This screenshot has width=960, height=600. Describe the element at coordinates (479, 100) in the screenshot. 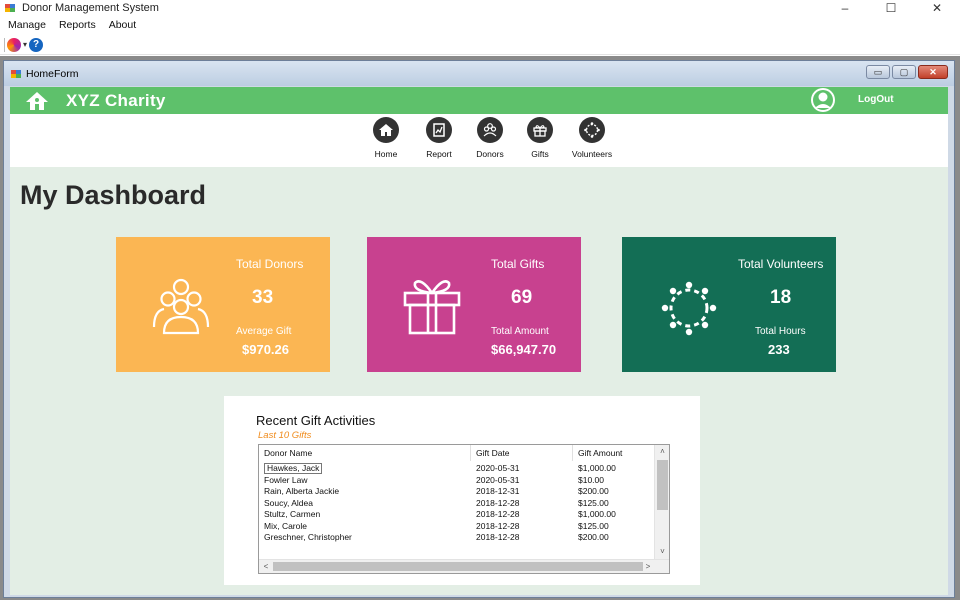

I see `header-bar: XYZ Charity LogOut` at that location.